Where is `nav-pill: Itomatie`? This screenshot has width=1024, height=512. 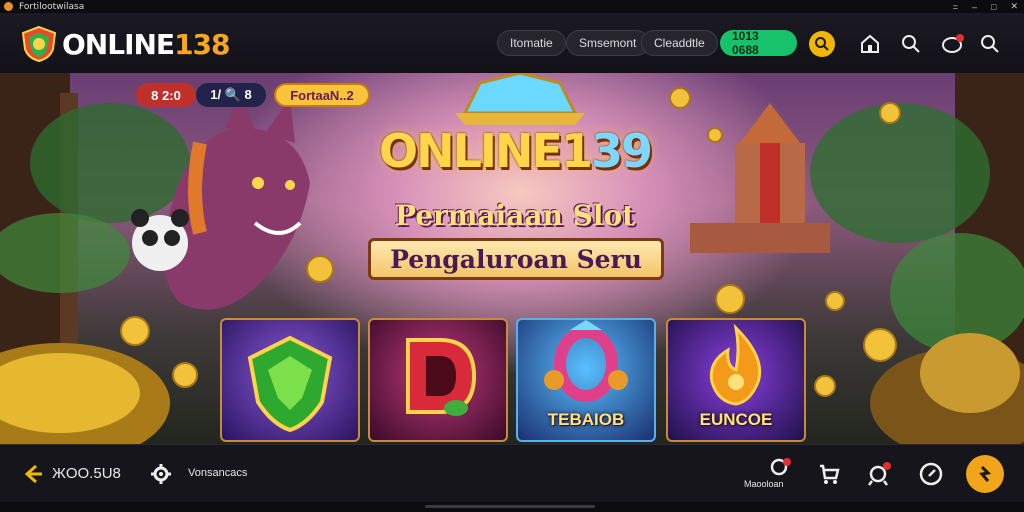
nav-pill: Itomatie is located at coordinates (531, 43).